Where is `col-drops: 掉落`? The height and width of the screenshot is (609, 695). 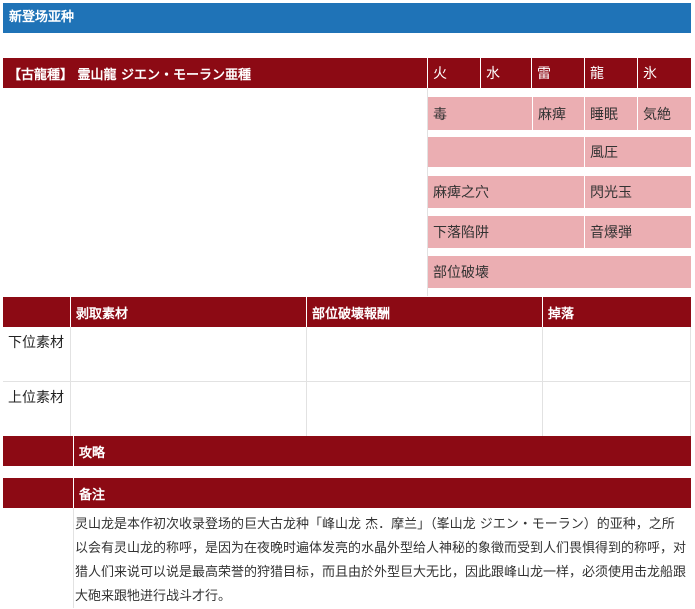 col-drops: 掉落 is located at coordinates (617, 312).